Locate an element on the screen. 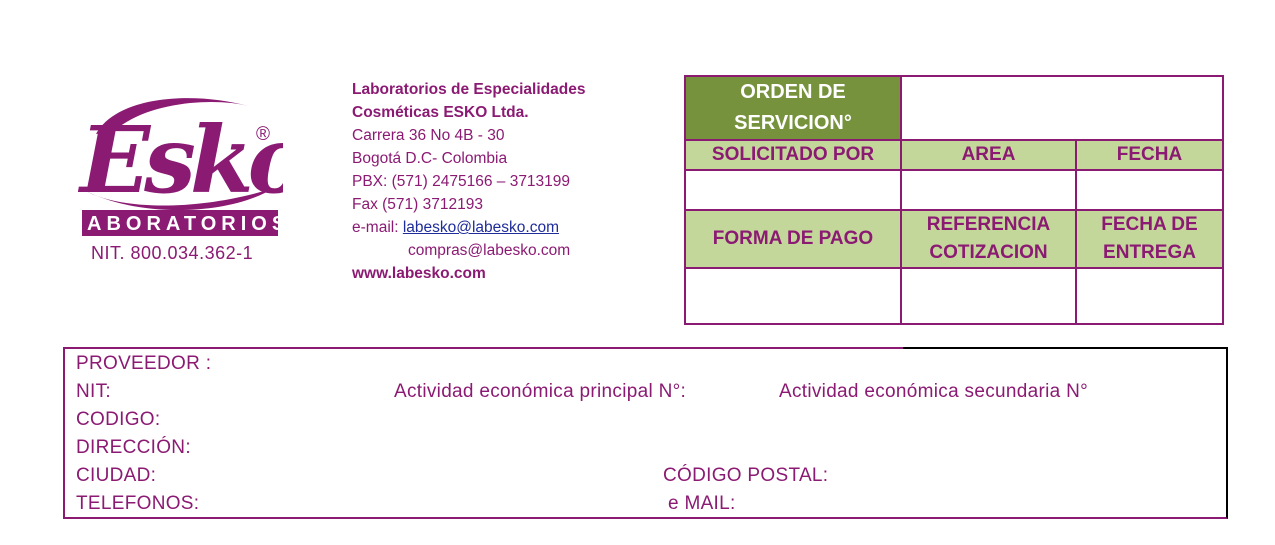 This screenshot has width=1275, height=545. company-name-line2: Cosméticas ESKO Ltda. is located at coordinates (440, 112).